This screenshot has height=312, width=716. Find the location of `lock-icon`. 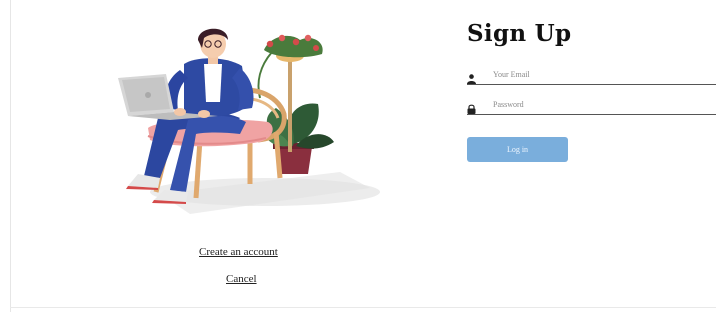

lock-icon is located at coordinates (471, 106).